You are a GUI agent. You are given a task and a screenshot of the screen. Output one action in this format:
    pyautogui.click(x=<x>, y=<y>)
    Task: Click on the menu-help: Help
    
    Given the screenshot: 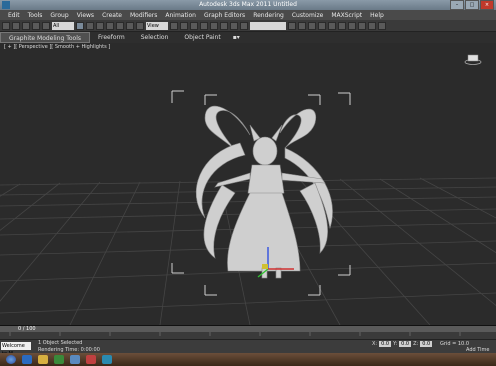 What is the action you would take?
    pyautogui.click(x=377, y=15)
    